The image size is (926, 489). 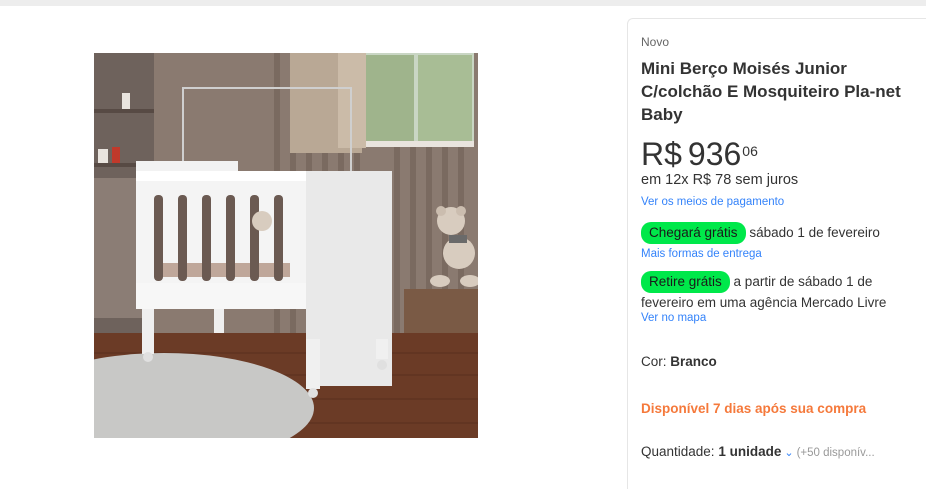 What do you see at coordinates (749, 451) in the screenshot?
I see `quantity-value: 1 unidade` at bounding box center [749, 451].